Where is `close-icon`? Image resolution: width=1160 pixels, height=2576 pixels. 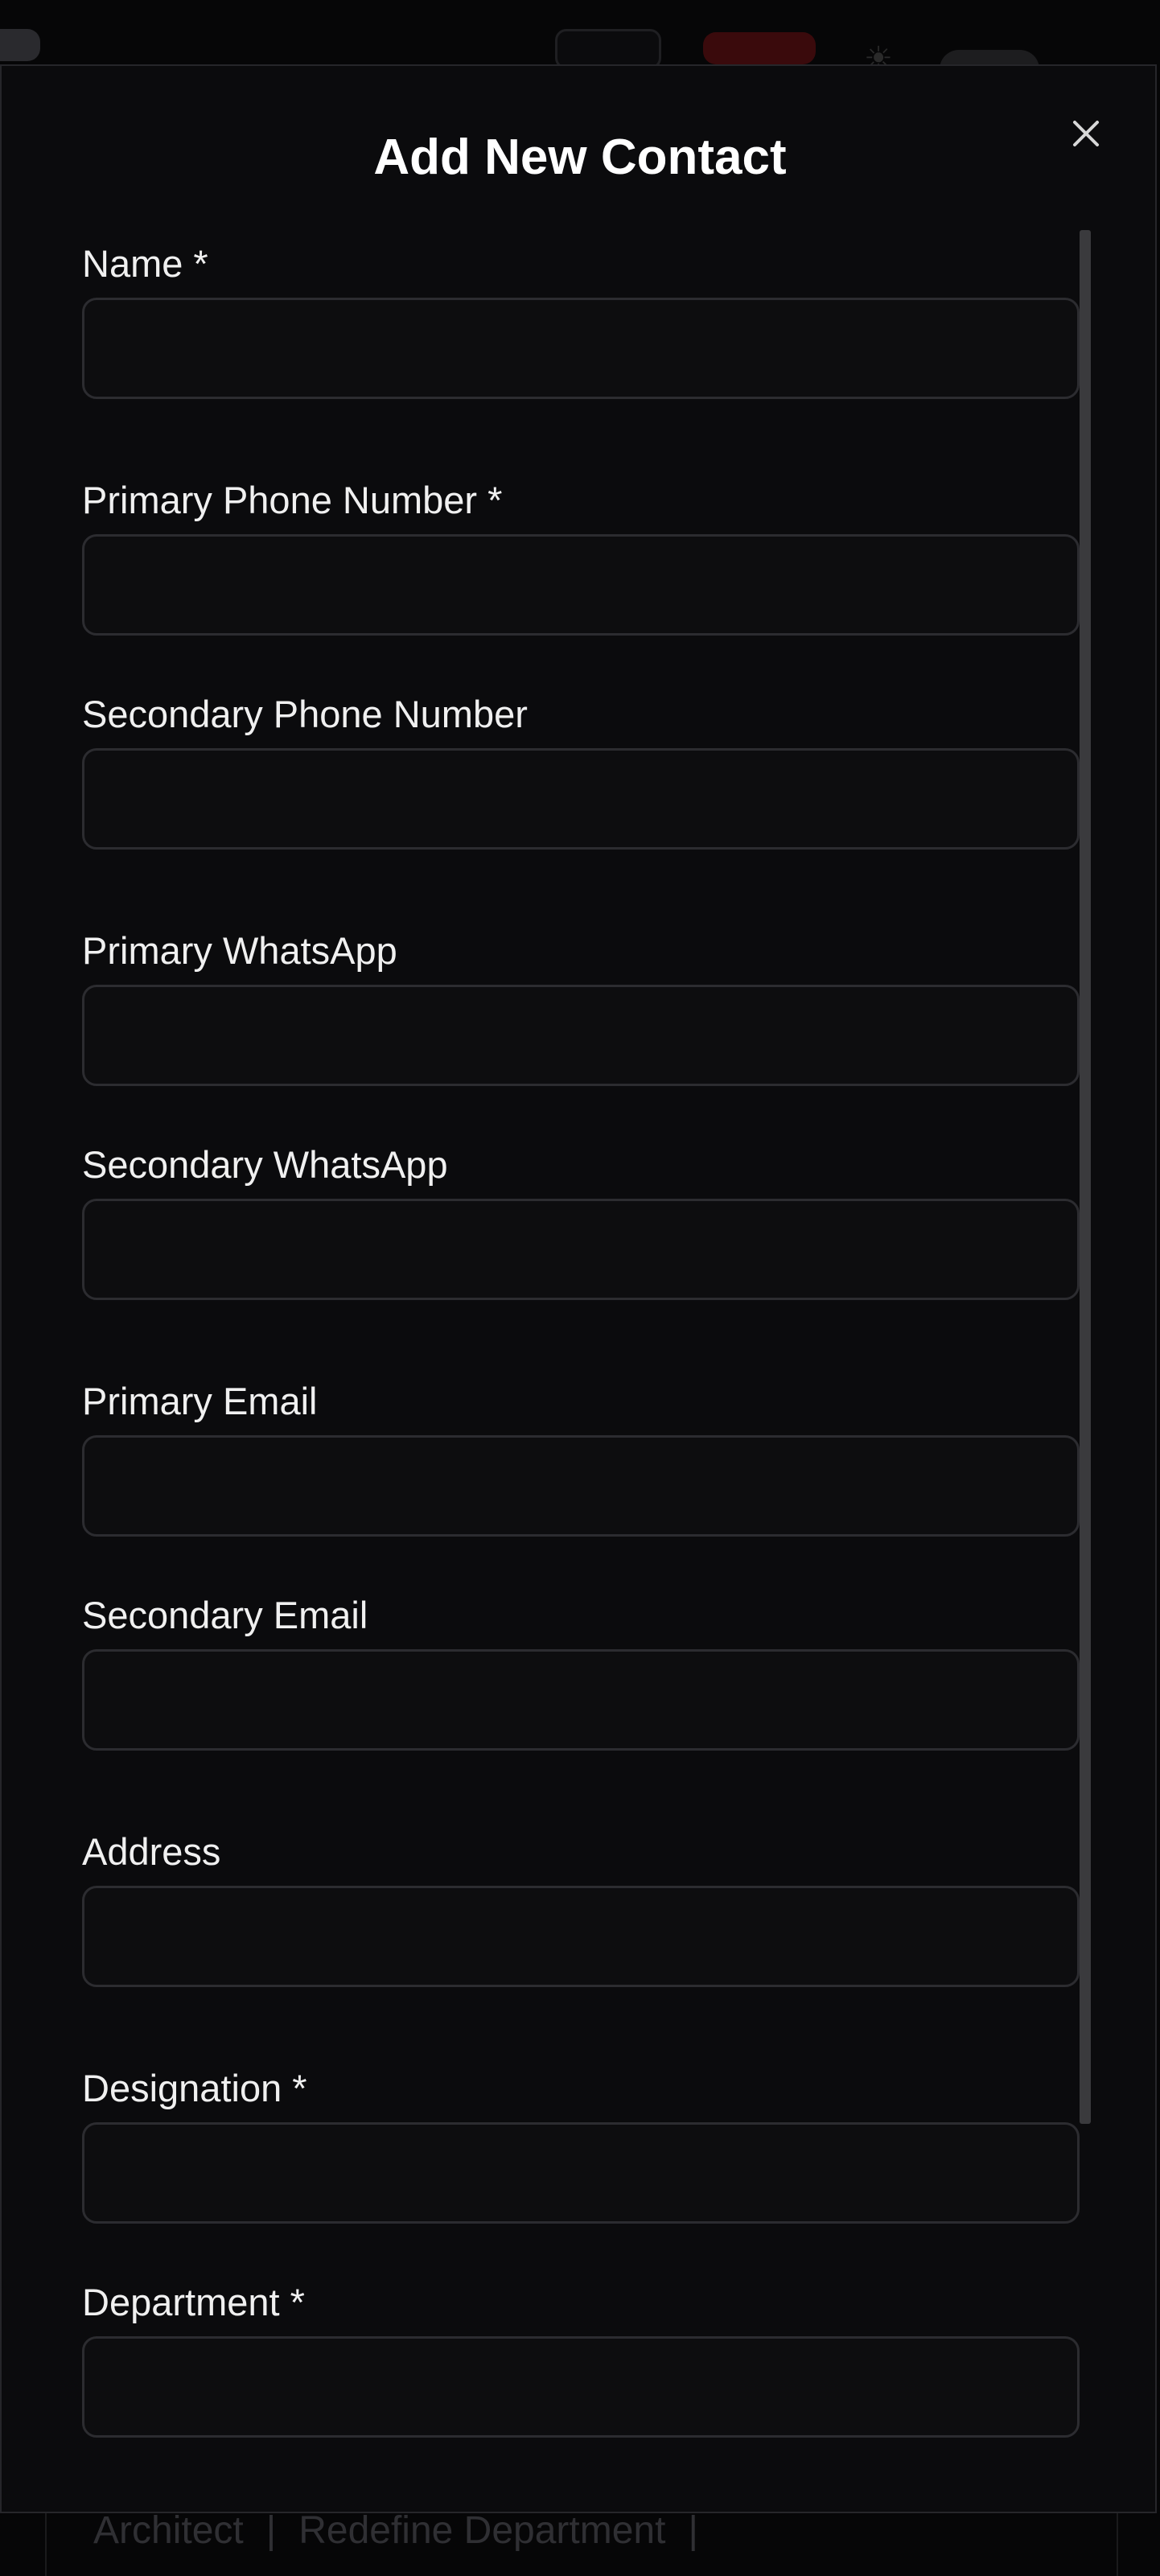
close-icon is located at coordinates (1086, 133).